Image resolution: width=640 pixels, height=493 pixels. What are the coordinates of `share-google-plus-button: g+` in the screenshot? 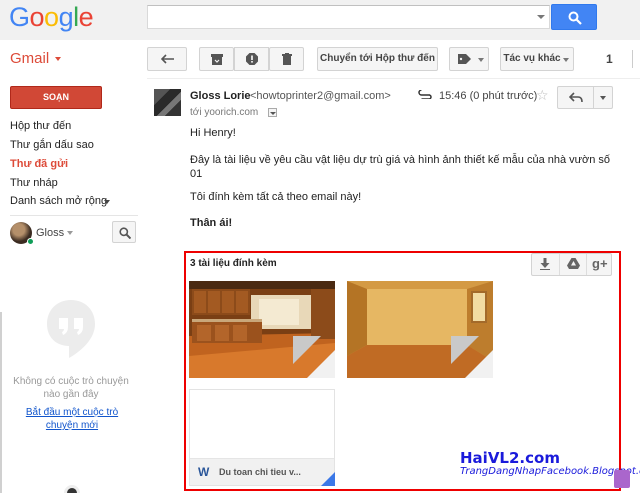 It's located at (599, 264).